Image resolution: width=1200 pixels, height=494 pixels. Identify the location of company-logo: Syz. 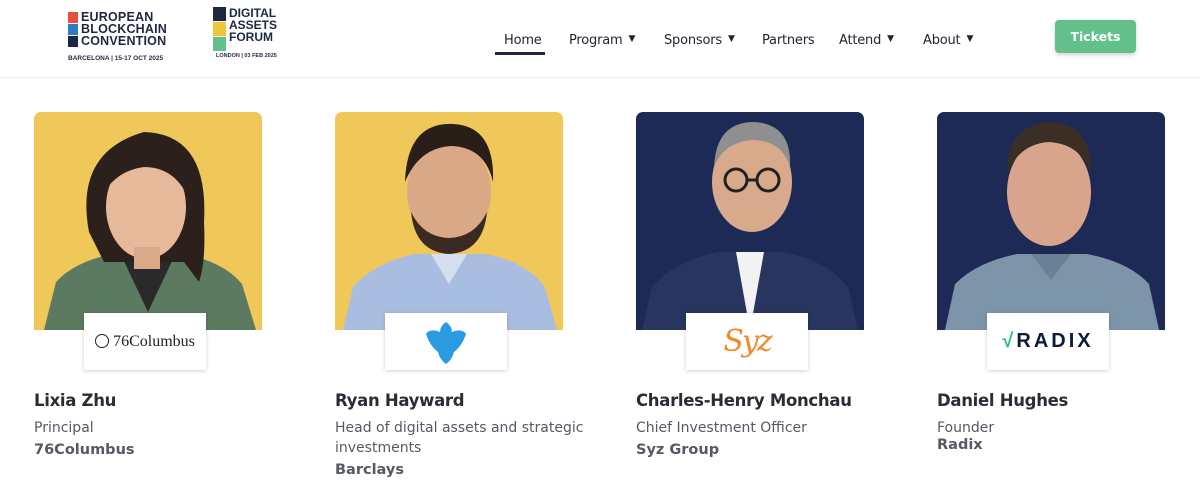
(747, 341).